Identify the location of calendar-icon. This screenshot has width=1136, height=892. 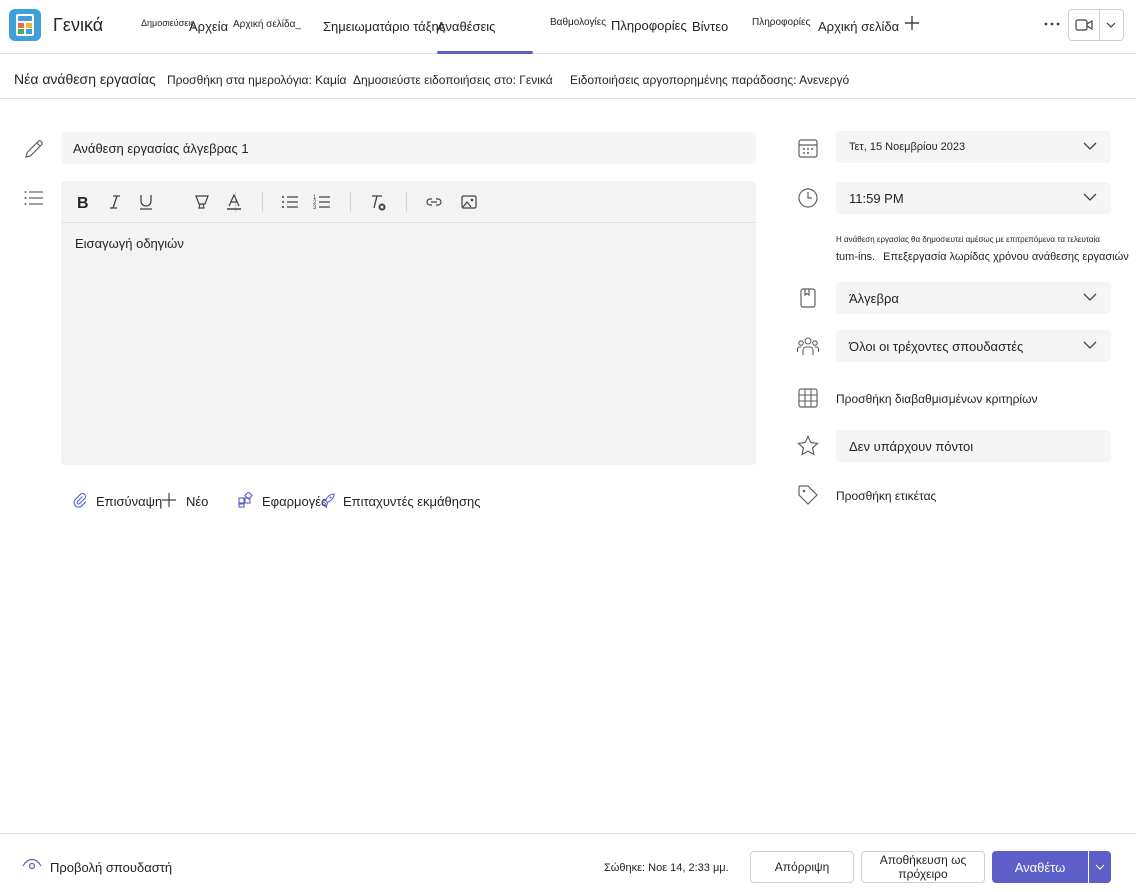
(808, 148).